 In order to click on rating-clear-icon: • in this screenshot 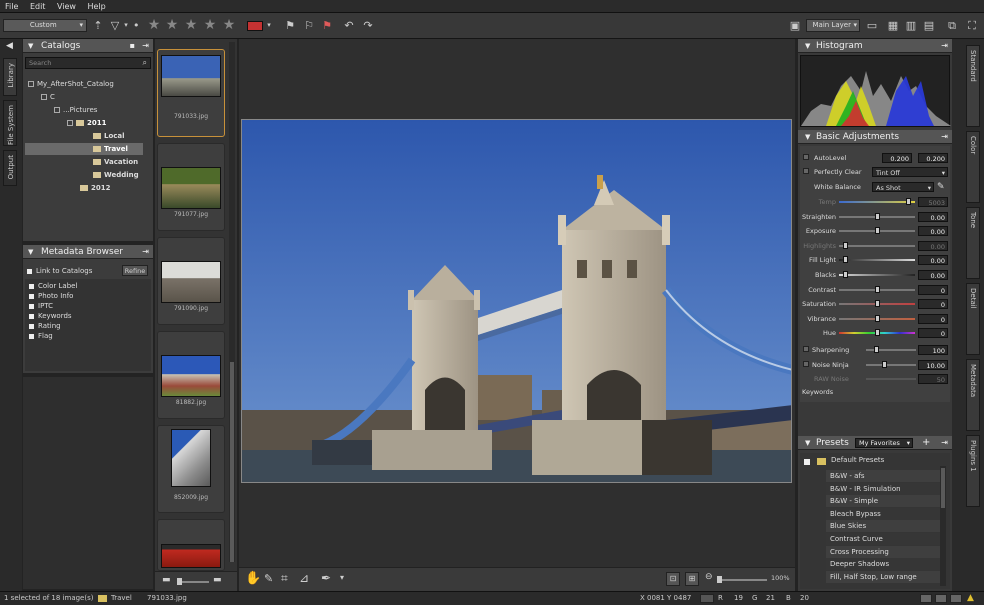, I will do `click(136, 25)`.